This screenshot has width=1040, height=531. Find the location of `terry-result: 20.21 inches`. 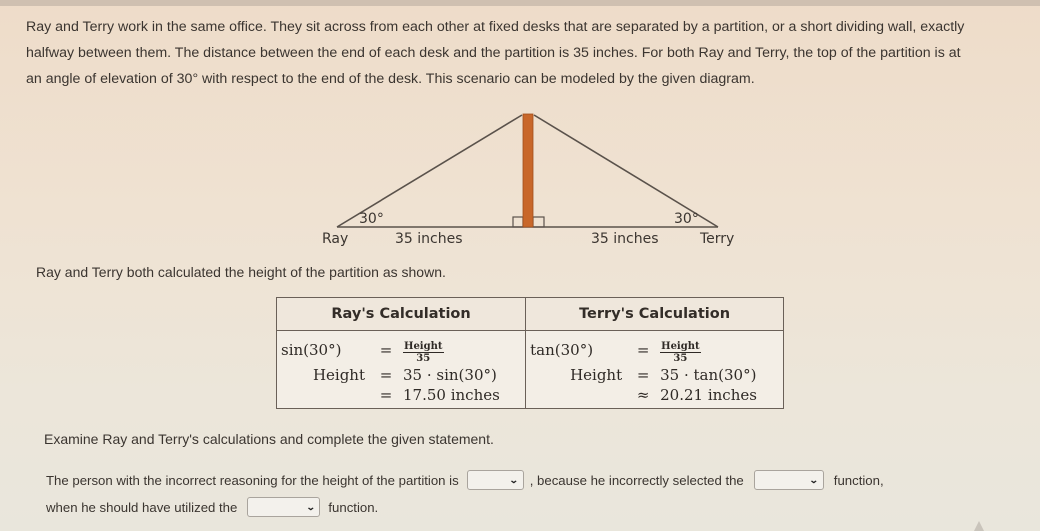

terry-result: 20.21 inches is located at coordinates (708, 395).